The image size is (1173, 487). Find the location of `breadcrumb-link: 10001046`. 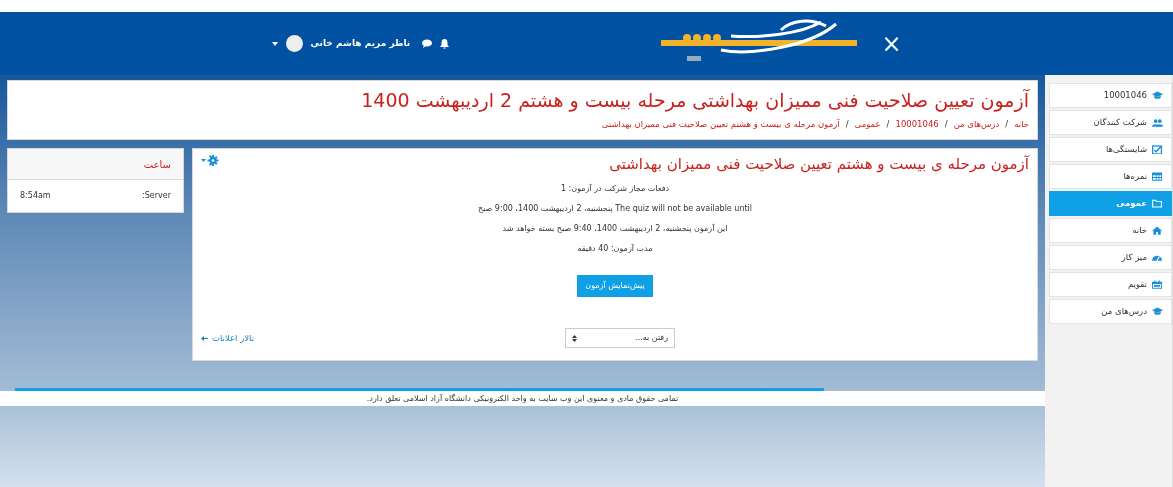

breadcrumb-link: 10001046 is located at coordinates (917, 124).